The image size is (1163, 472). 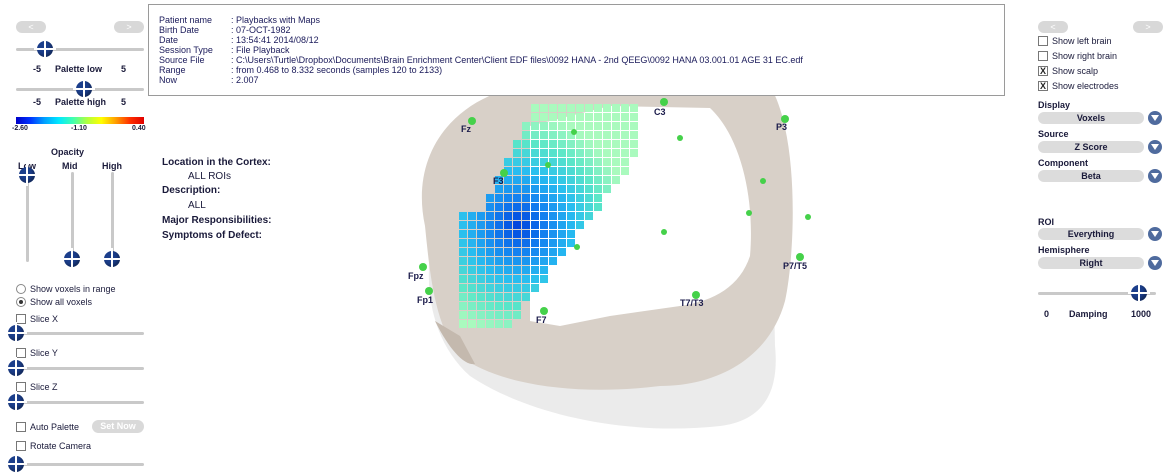 I want to click on show-left-brain-checkbox, so click(x=1043, y=41).